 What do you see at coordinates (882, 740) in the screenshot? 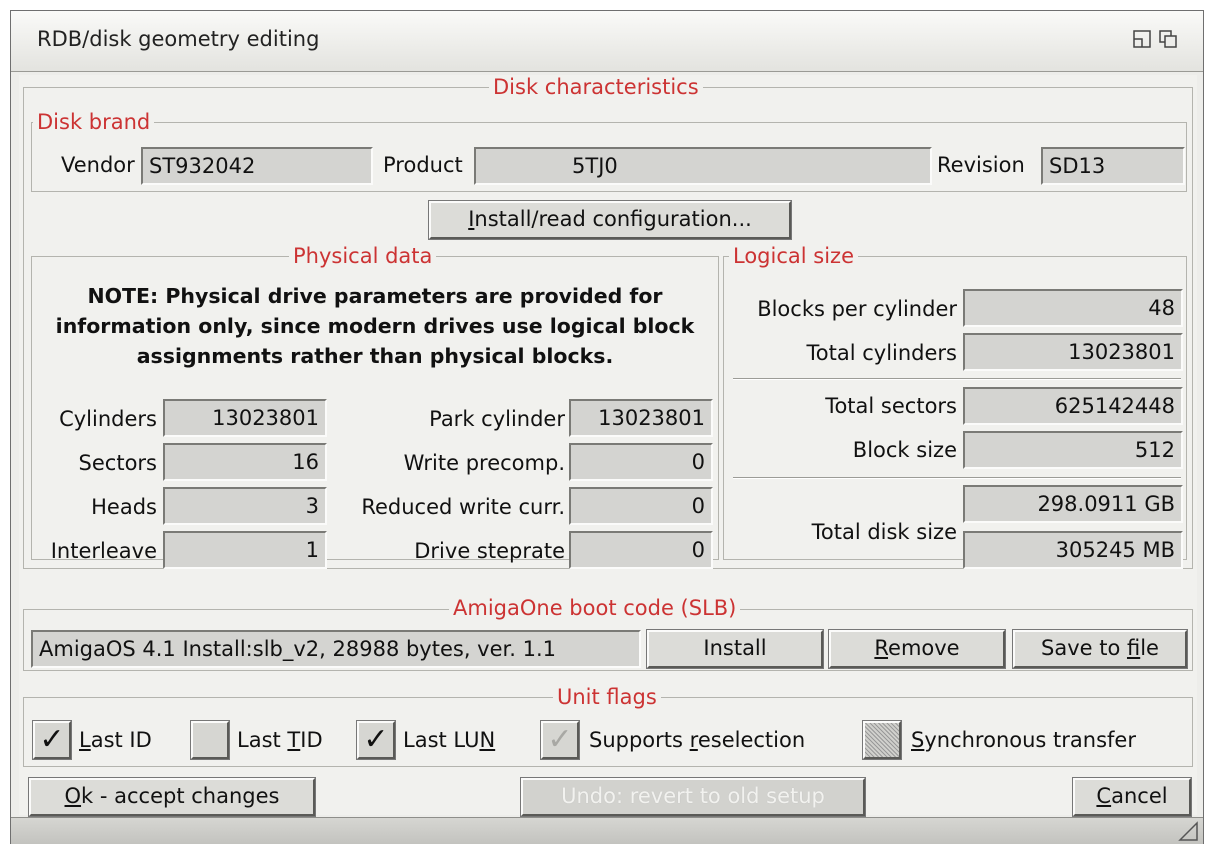
I see `synchronous-transfer-checkbox` at bounding box center [882, 740].